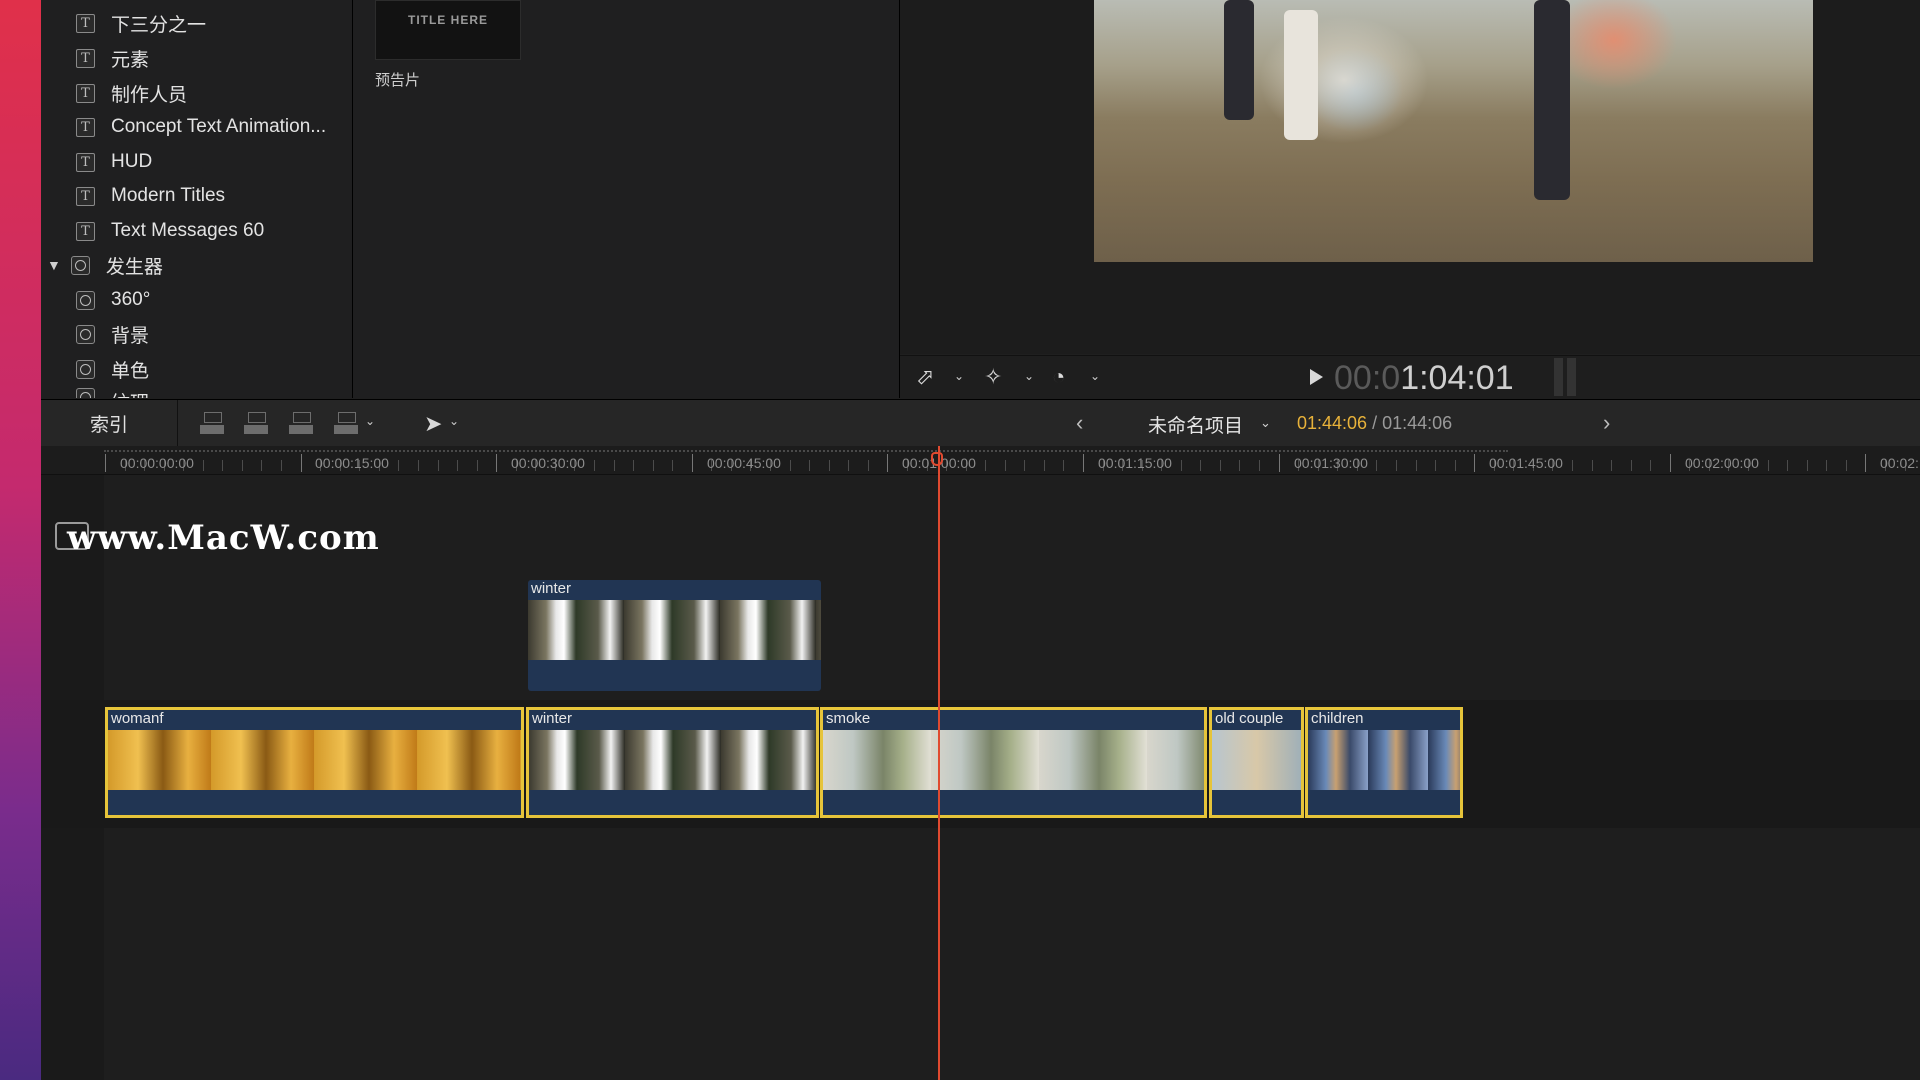 The width and height of the screenshot is (1920, 1080). I want to click on ruler-label: 00:00:15:00, so click(352, 463).